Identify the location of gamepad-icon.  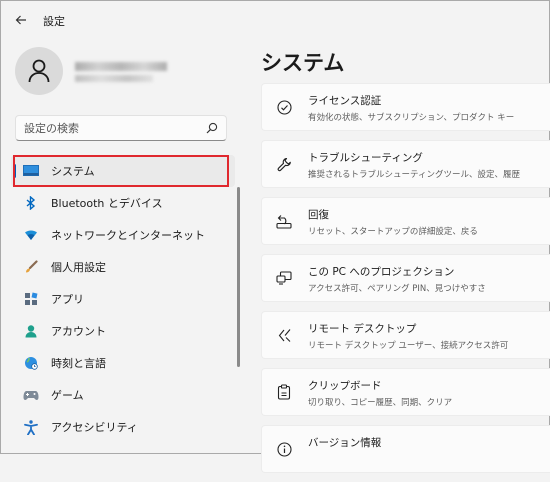
(31, 395).